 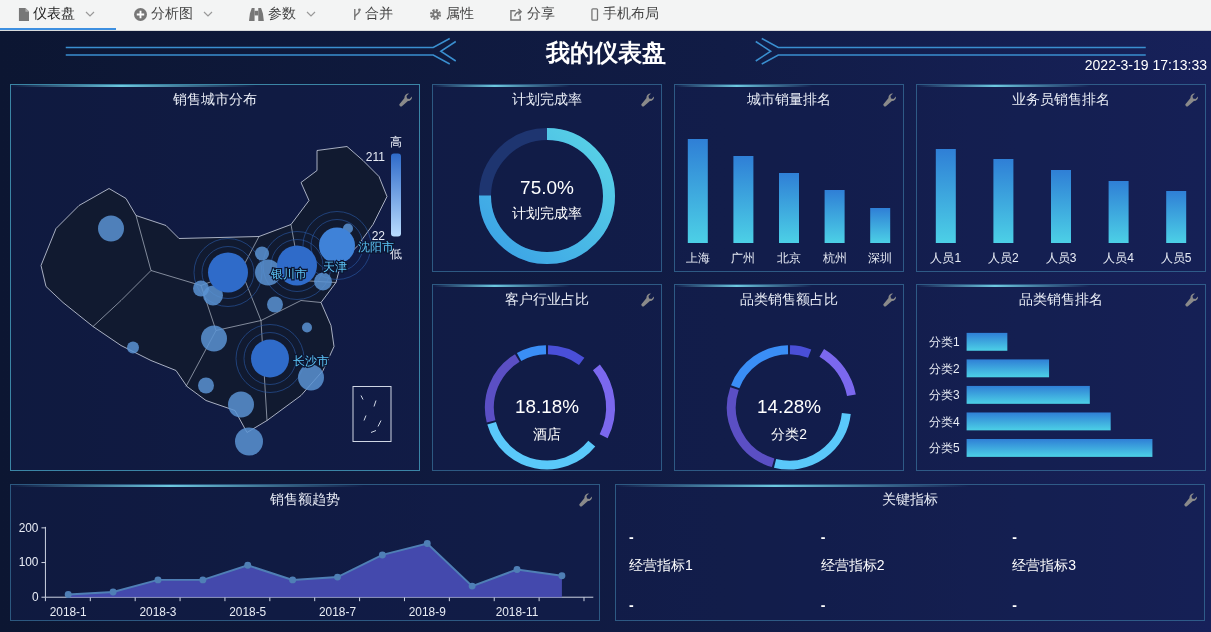 What do you see at coordinates (24, 14) in the screenshot?
I see `document-icon` at bounding box center [24, 14].